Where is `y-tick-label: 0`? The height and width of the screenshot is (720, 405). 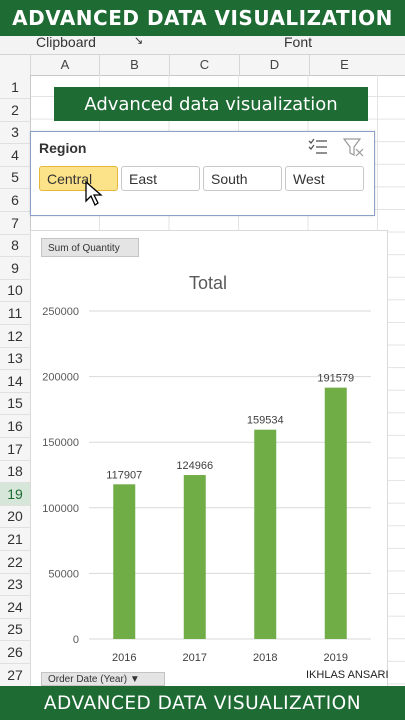
y-tick-label: 0 is located at coordinates (76, 640).